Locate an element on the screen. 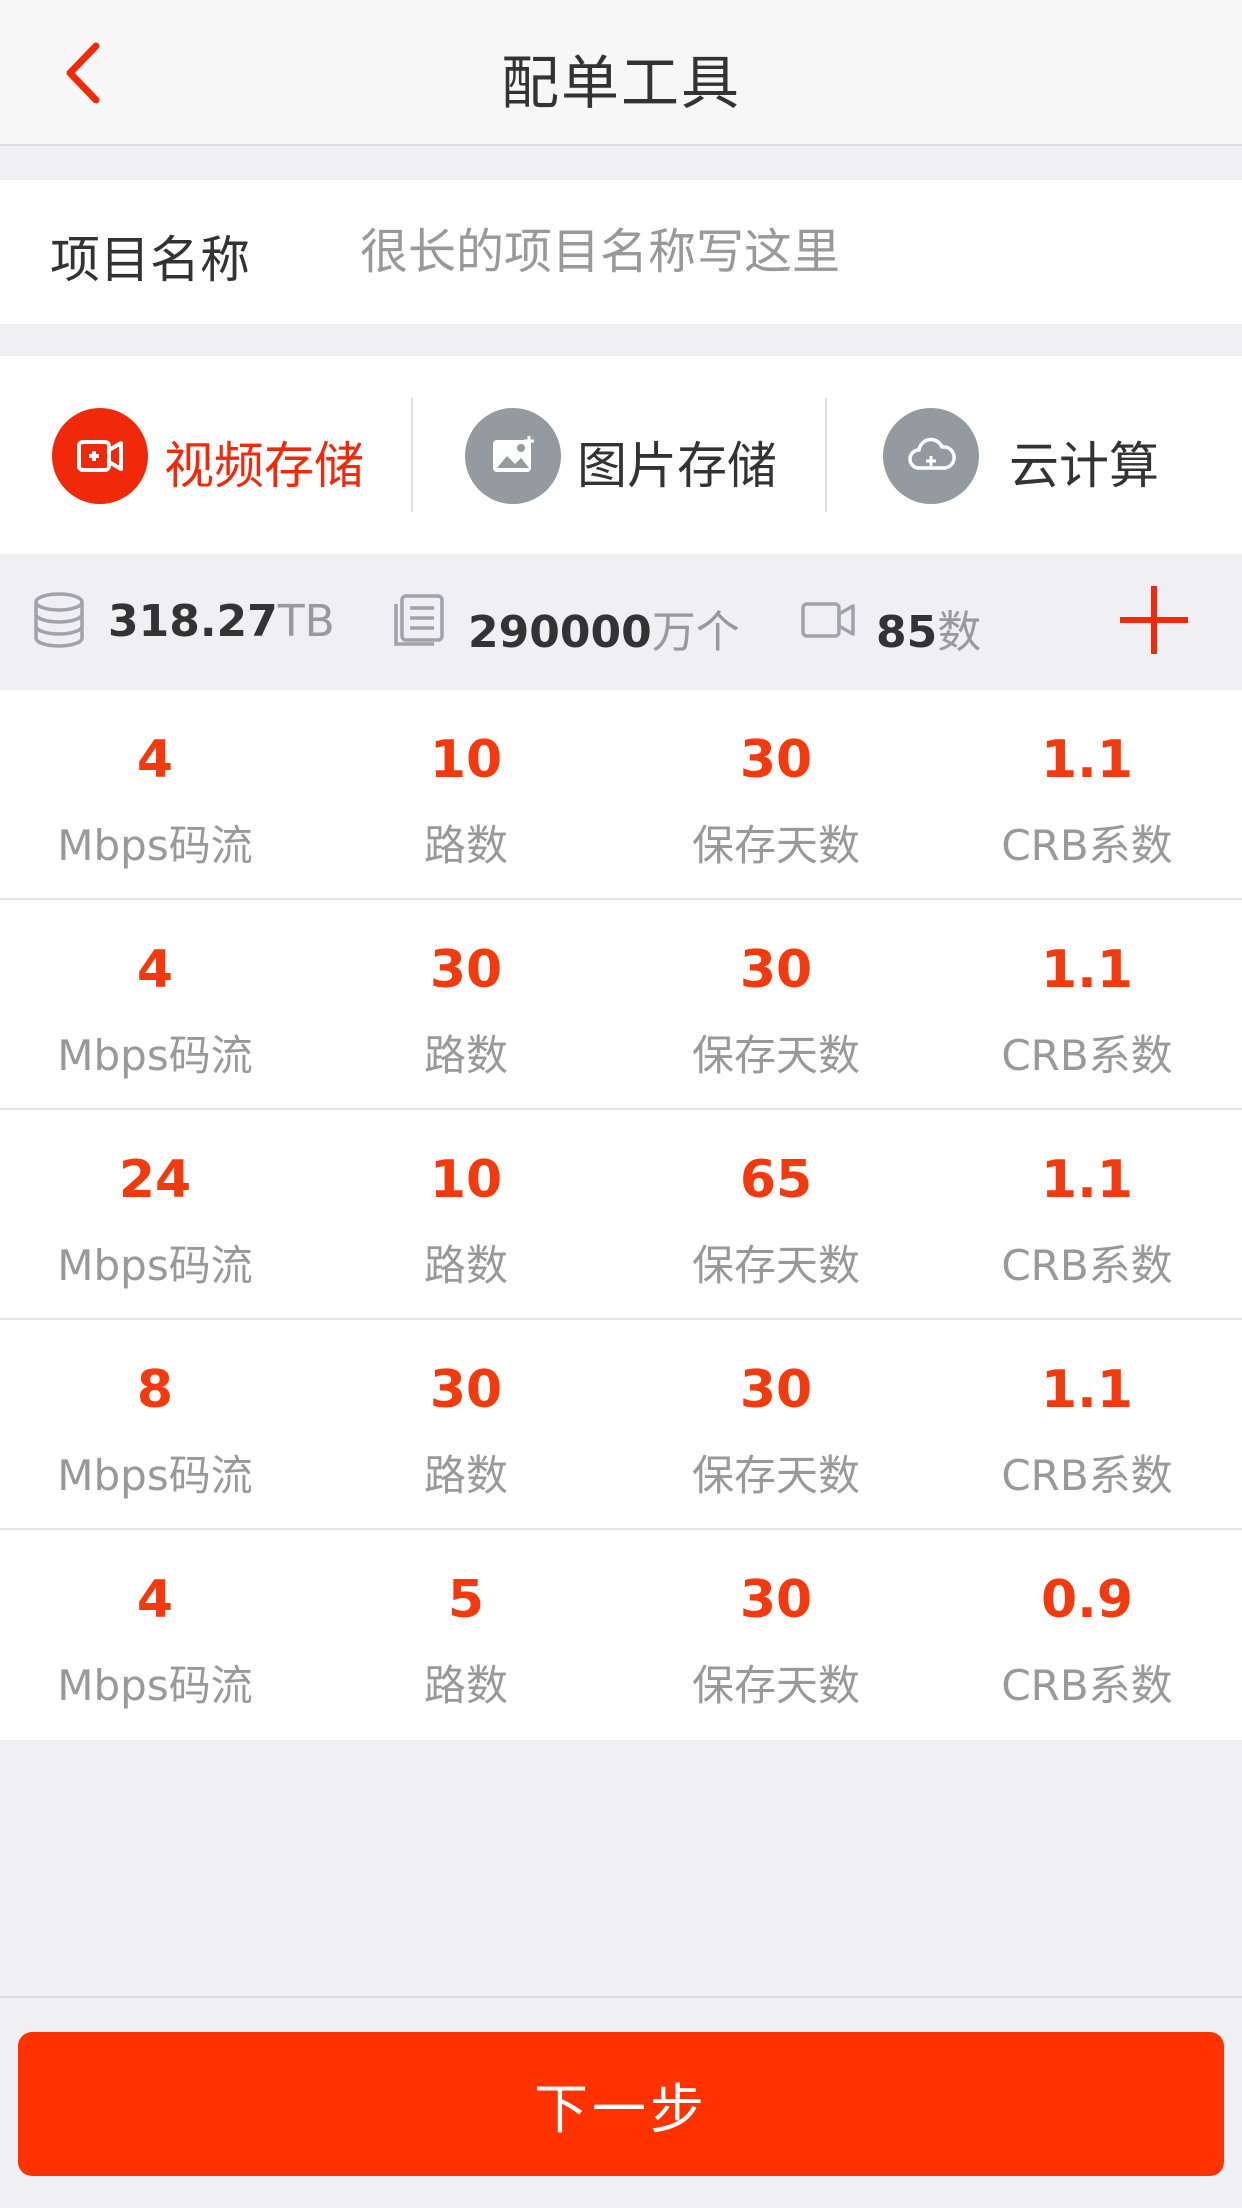  bitrate-value: 8 is located at coordinates (155, 1390).